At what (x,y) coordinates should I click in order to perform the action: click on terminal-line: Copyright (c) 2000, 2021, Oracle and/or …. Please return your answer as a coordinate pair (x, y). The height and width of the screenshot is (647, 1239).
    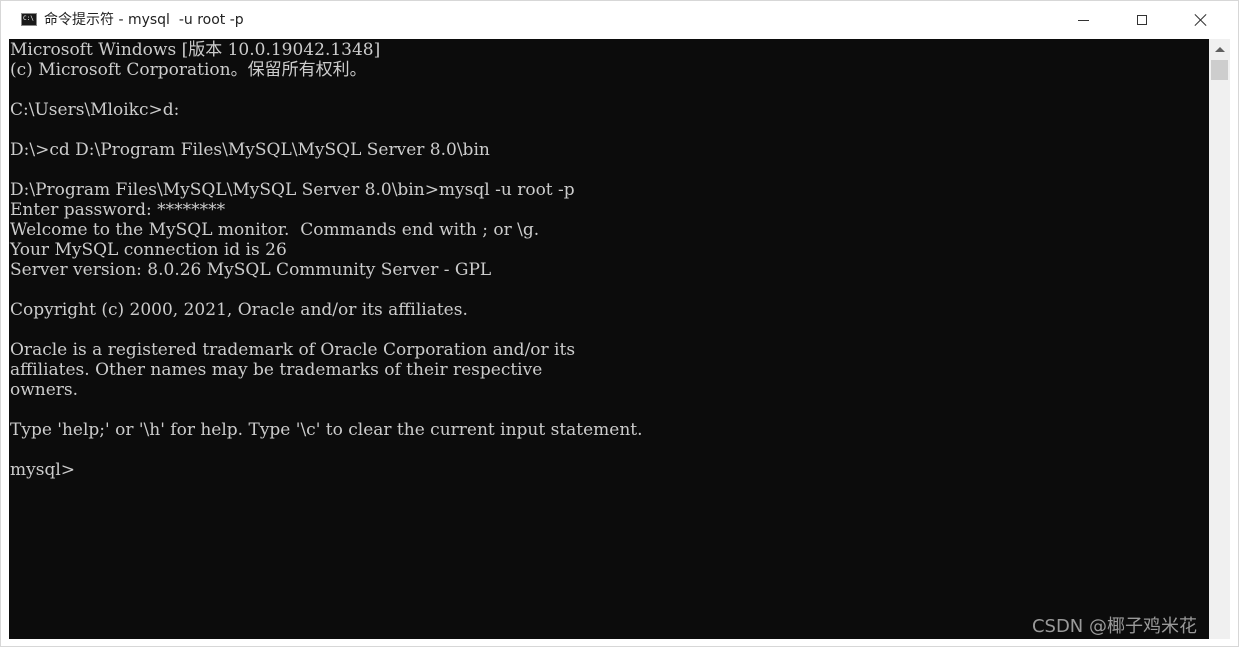
    Looking at the image, I should click on (239, 310).